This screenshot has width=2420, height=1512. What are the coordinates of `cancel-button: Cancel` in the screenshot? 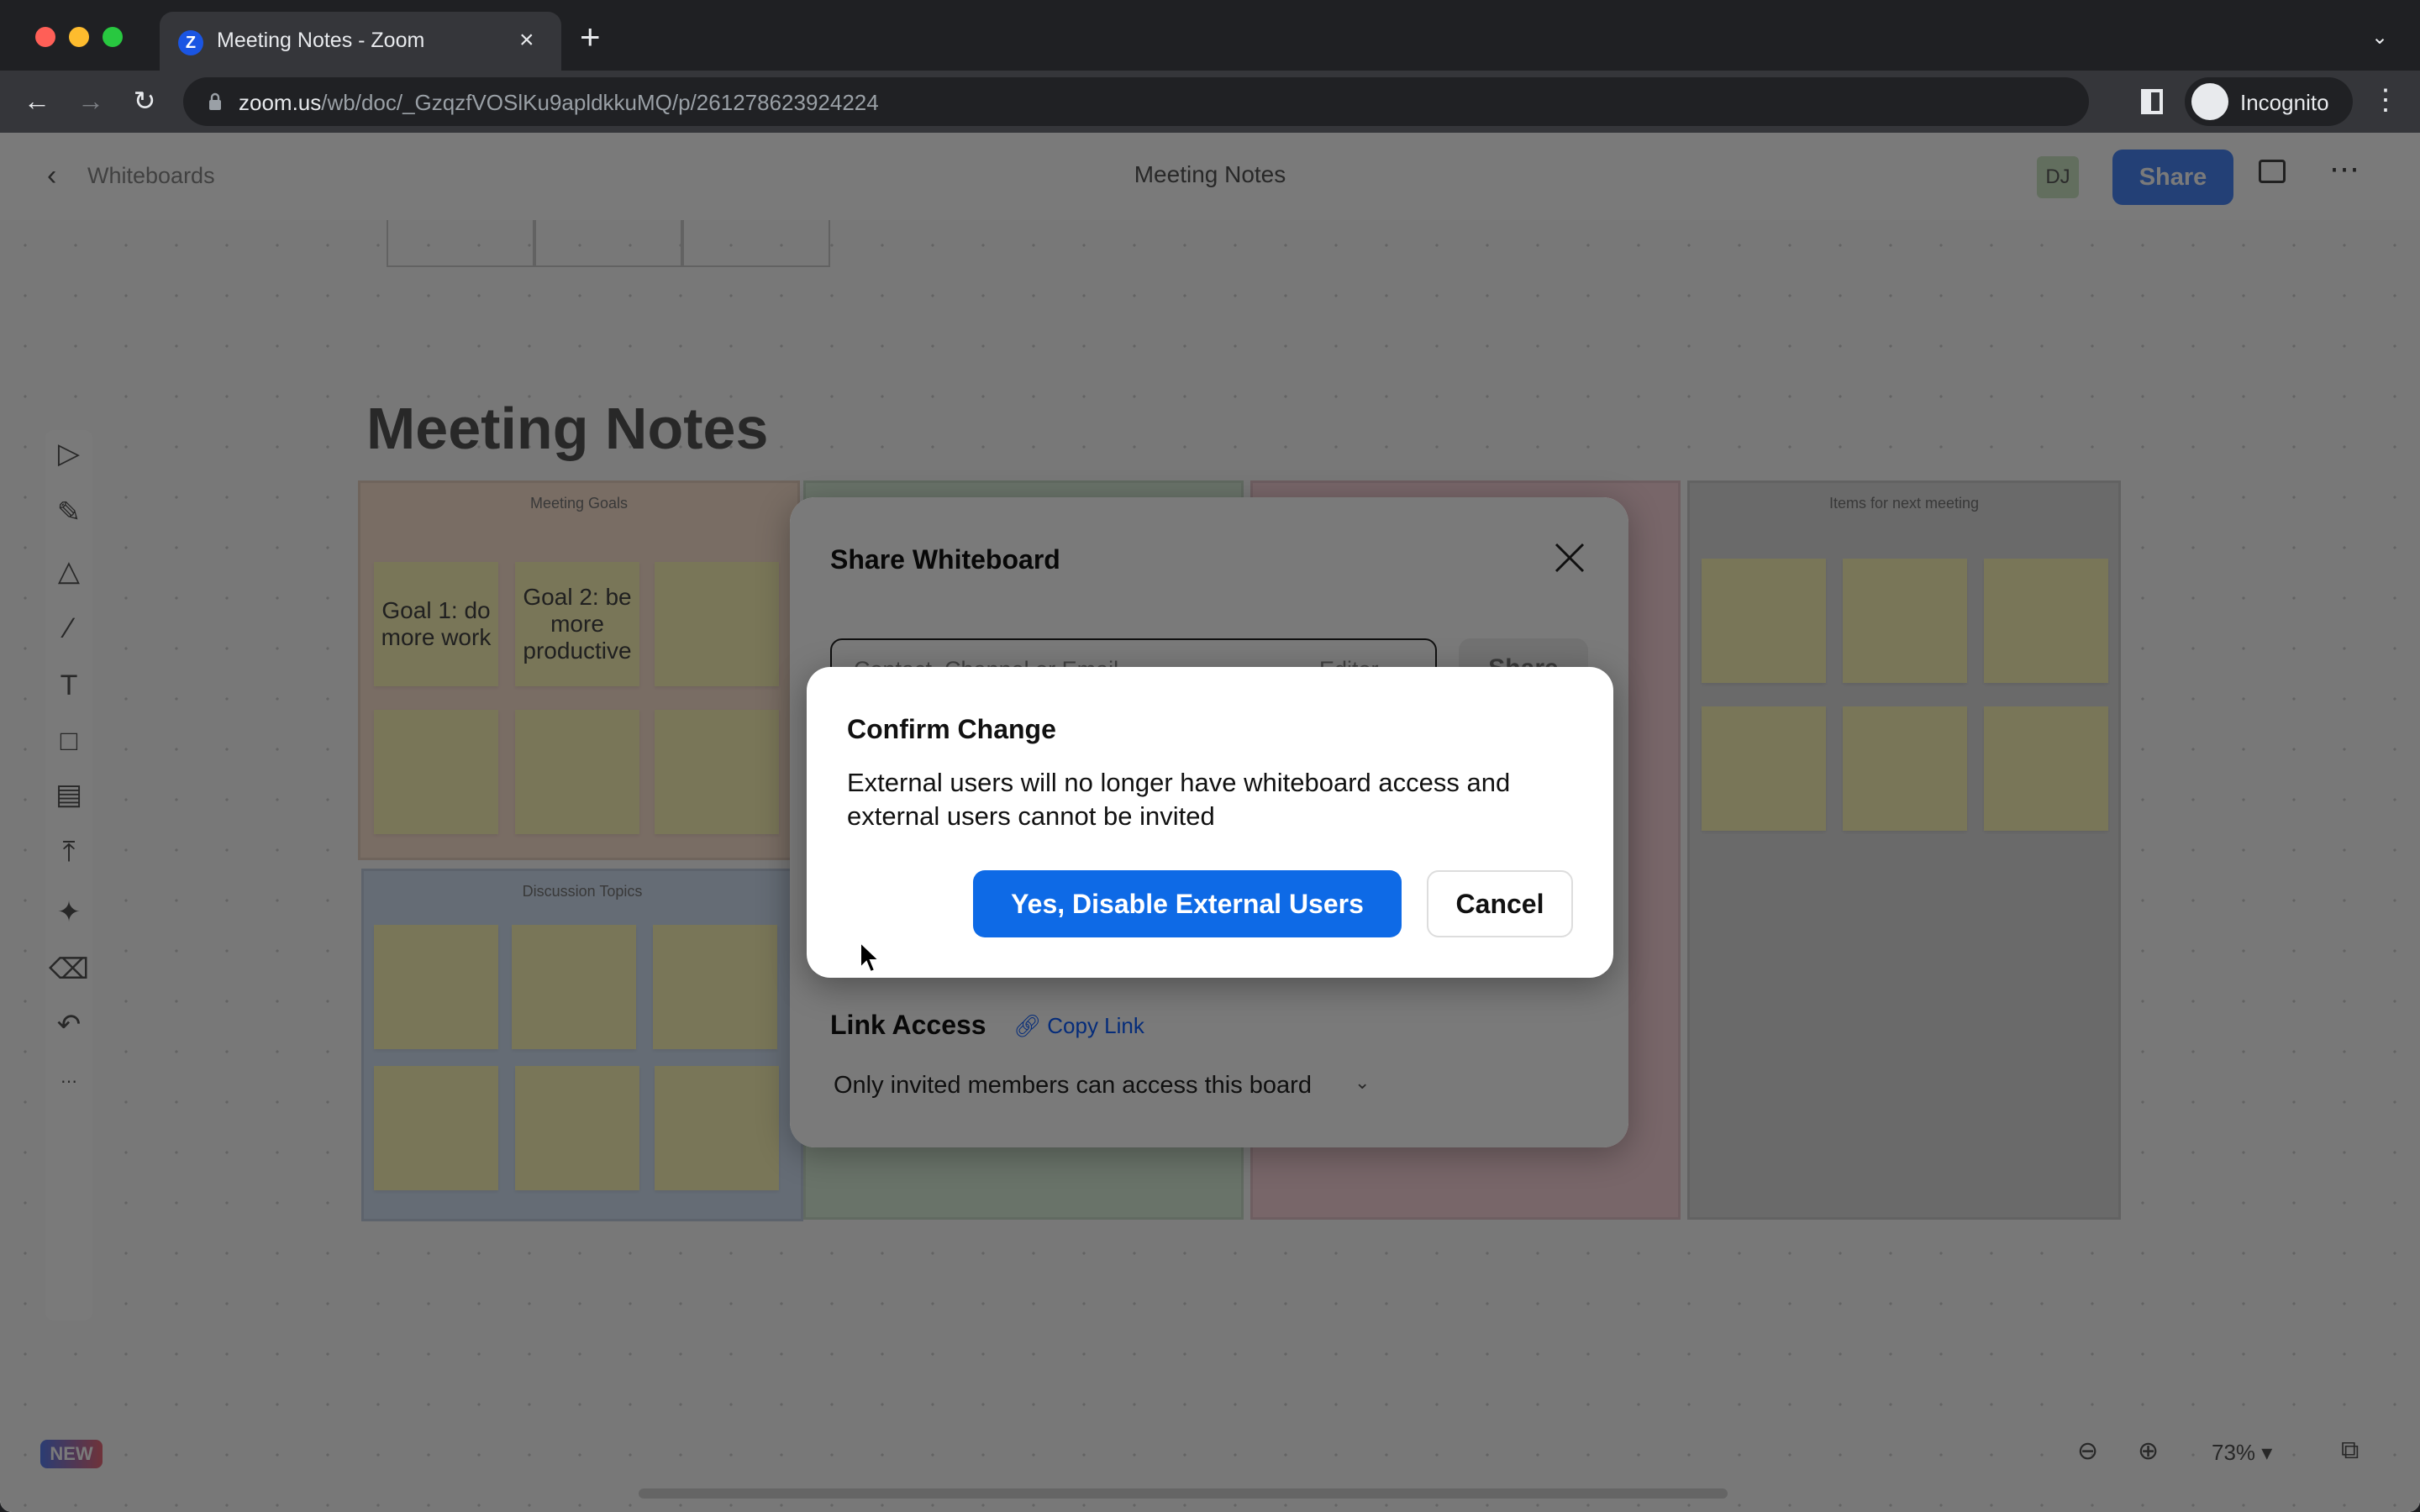 It's located at (1500, 903).